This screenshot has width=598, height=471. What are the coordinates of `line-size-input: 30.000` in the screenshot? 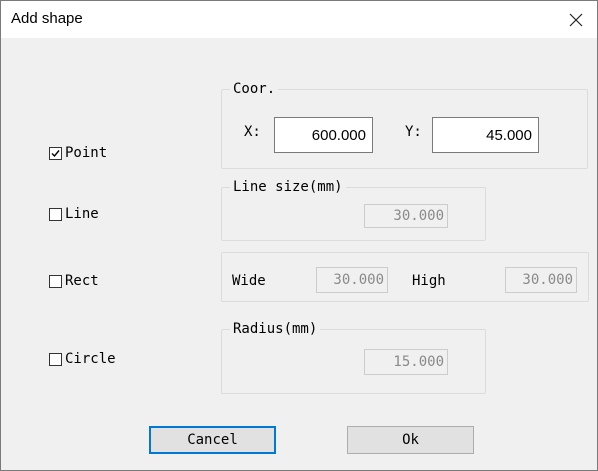 It's located at (406, 216).